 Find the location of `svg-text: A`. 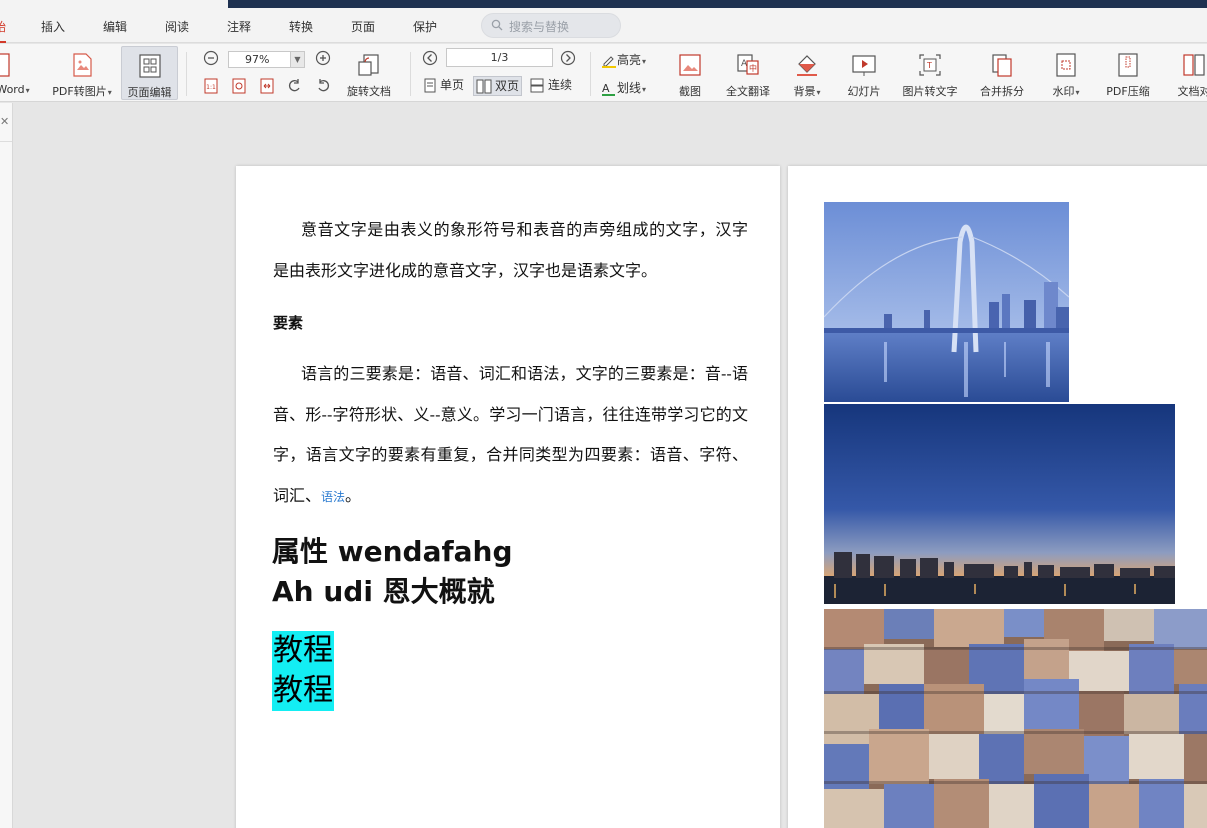

svg-text: A is located at coordinates (606, 88).